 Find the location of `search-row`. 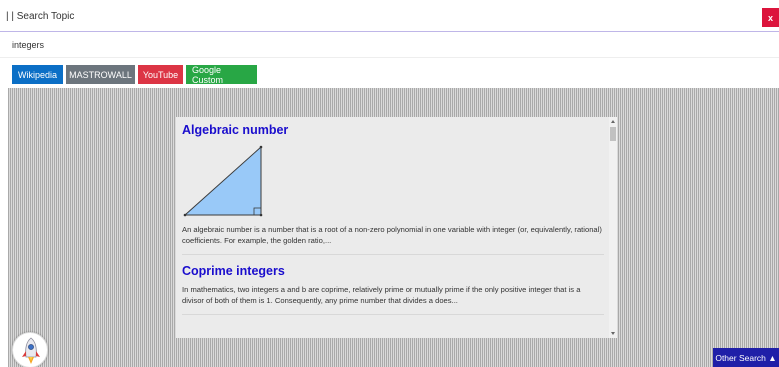

search-row is located at coordinates (389, 45).